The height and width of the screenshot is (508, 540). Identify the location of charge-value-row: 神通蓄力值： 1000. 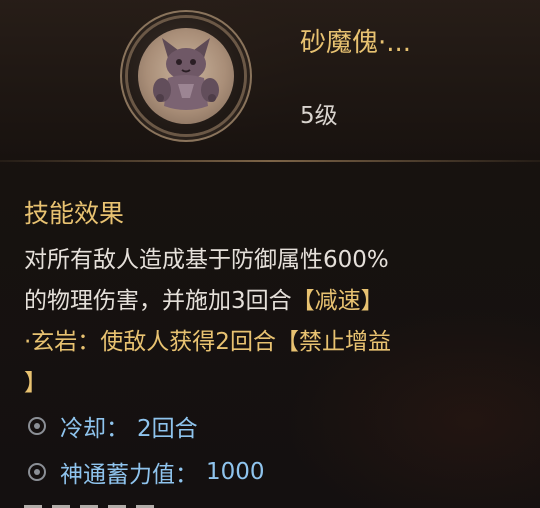
(146, 472).